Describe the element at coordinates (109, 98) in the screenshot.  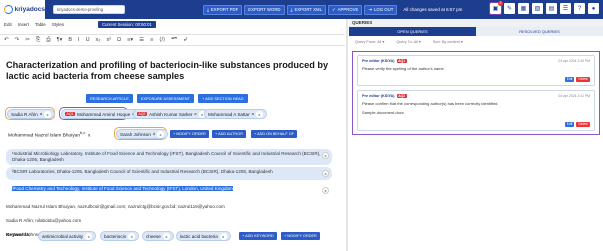
I see `research-article-button: RESEARCH ARTICLE` at that location.